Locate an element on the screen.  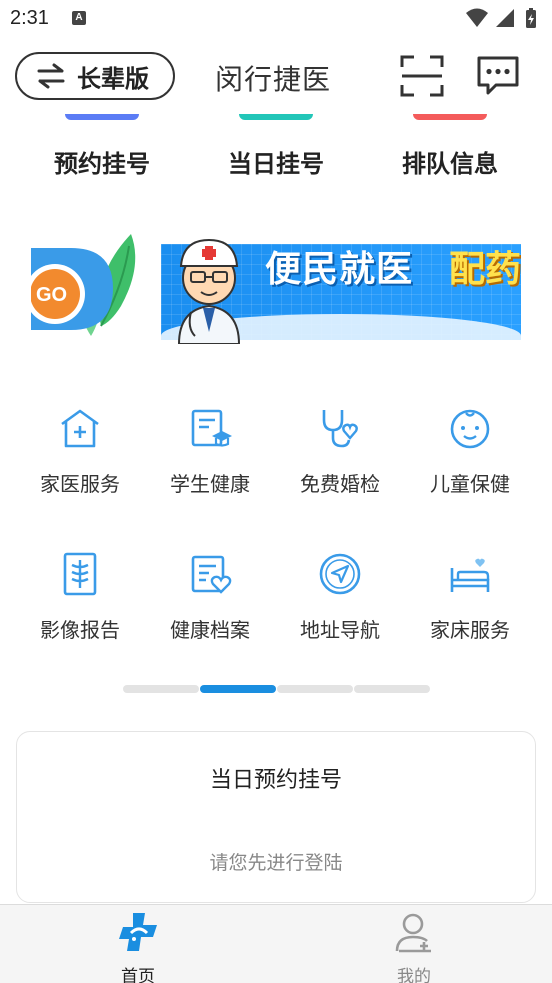
page-dot-2-active is located at coordinates (238, 689).